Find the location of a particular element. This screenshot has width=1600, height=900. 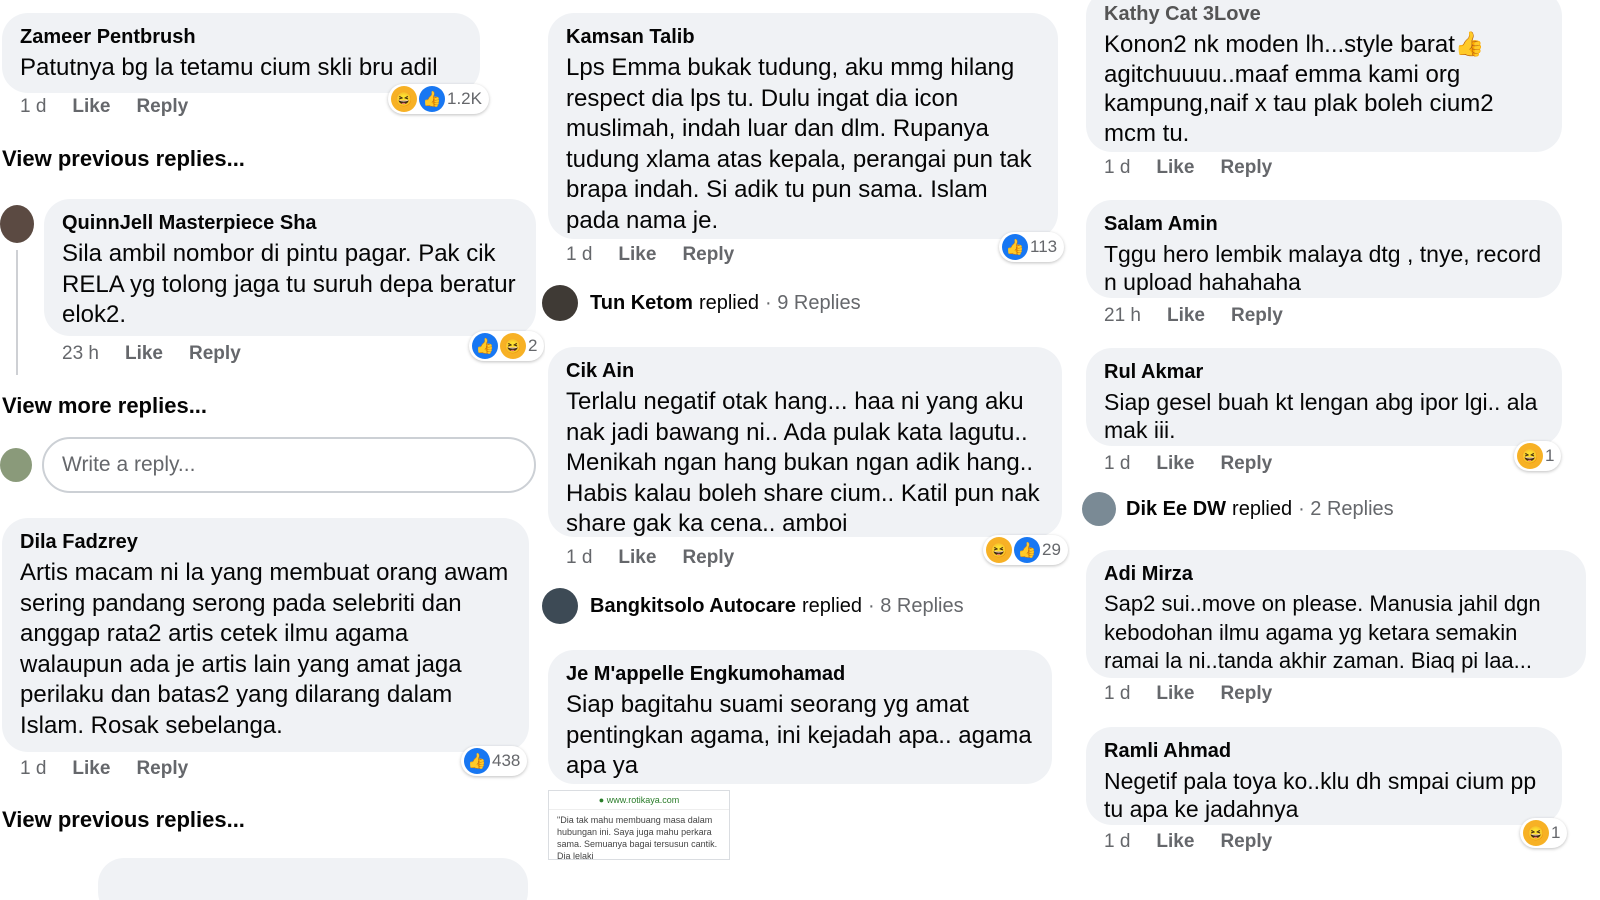

comment-author: Kathy Cat 3Love is located at coordinates (1324, 14).